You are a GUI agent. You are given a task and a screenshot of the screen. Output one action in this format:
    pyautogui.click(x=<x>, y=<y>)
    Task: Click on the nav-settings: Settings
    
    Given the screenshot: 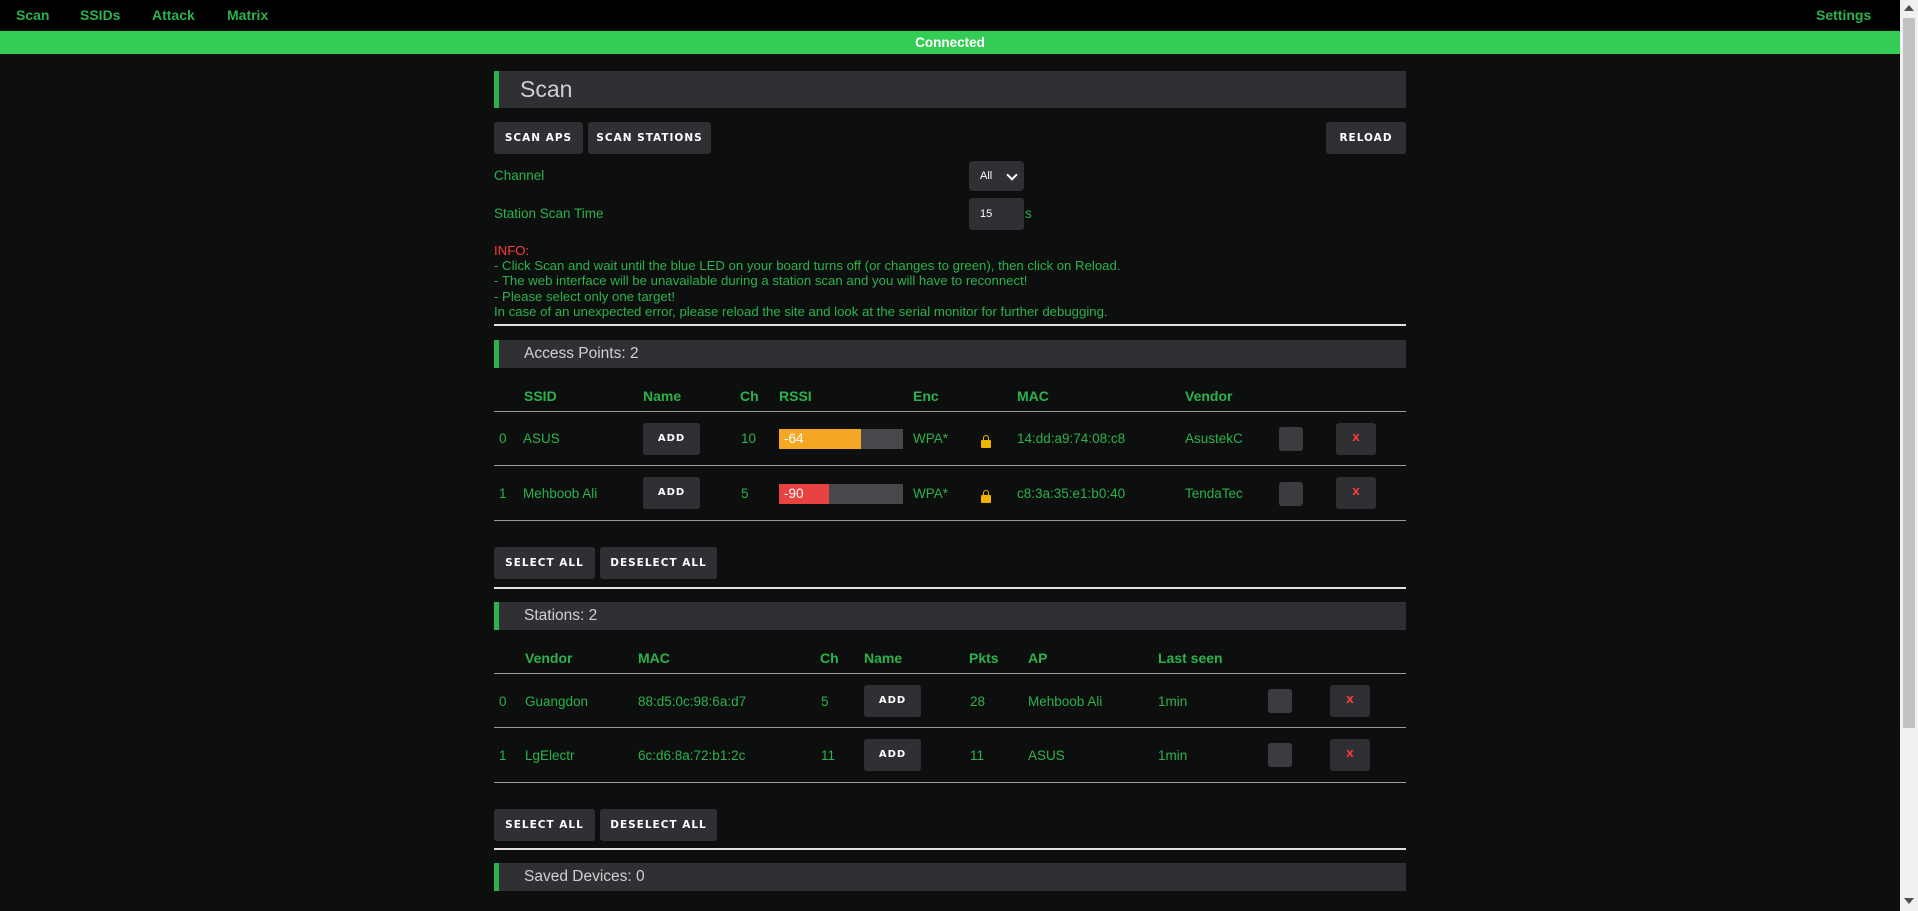 What is the action you would take?
    pyautogui.click(x=1843, y=15)
    